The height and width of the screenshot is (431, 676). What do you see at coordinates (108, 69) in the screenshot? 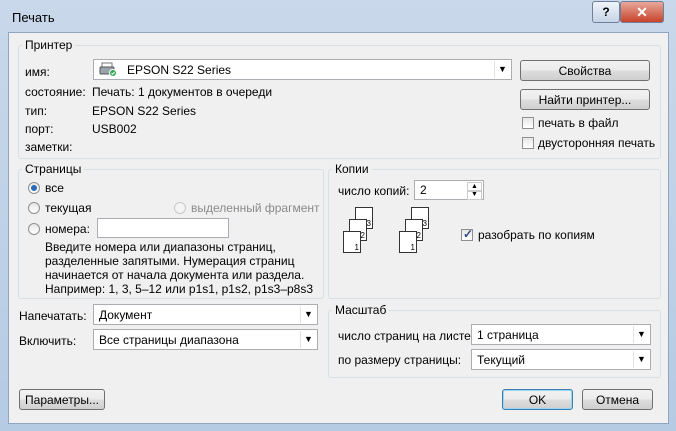
I see `printer-icon` at bounding box center [108, 69].